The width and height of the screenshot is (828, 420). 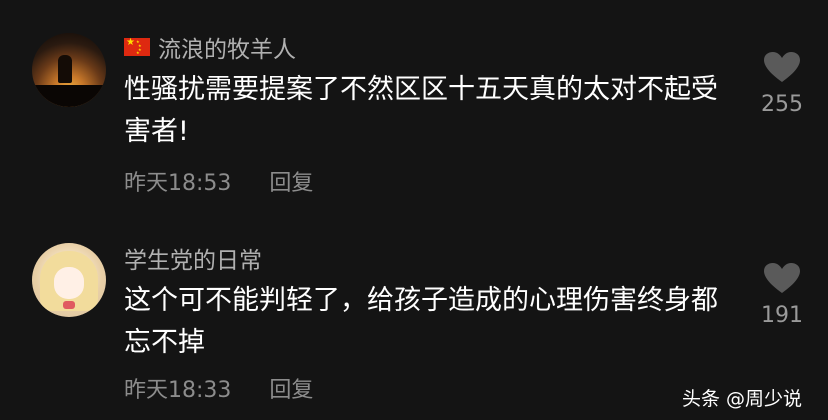 I want to click on comment-text: 这个可不能判轻了，给孩子造成的心理伤害终身都忘不掉, so click(x=421, y=321).